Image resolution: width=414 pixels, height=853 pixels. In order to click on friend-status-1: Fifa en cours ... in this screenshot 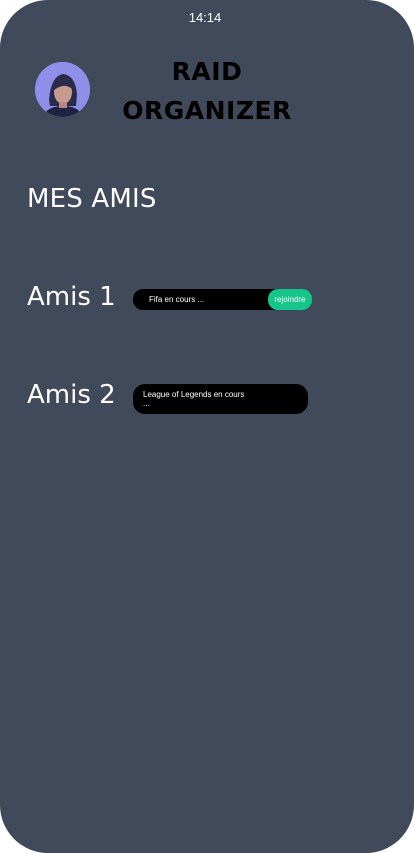, I will do `click(177, 299)`.